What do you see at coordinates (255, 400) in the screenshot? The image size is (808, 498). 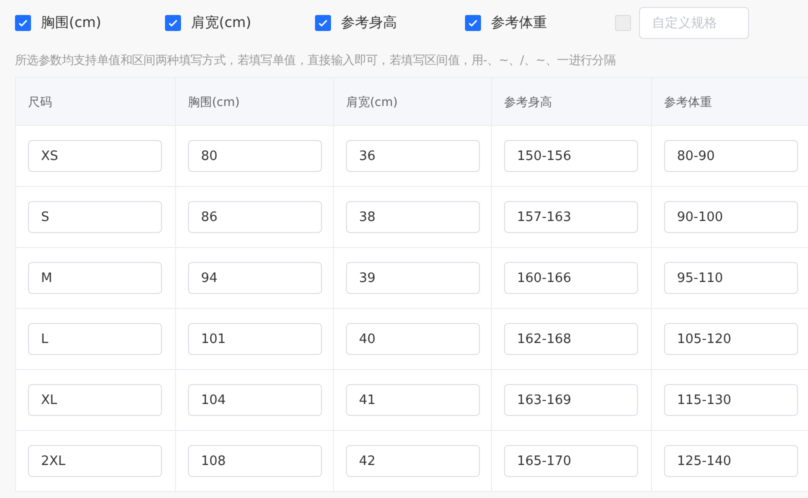 I see `size-input: 104` at bounding box center [255, 400].